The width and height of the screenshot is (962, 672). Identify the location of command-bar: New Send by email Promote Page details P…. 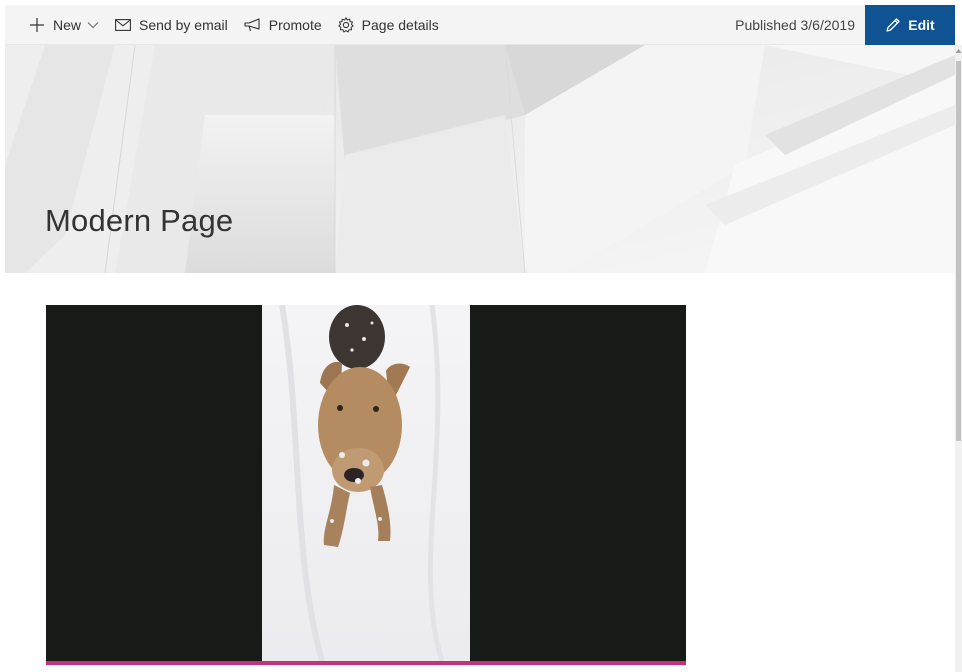
(480, 24).